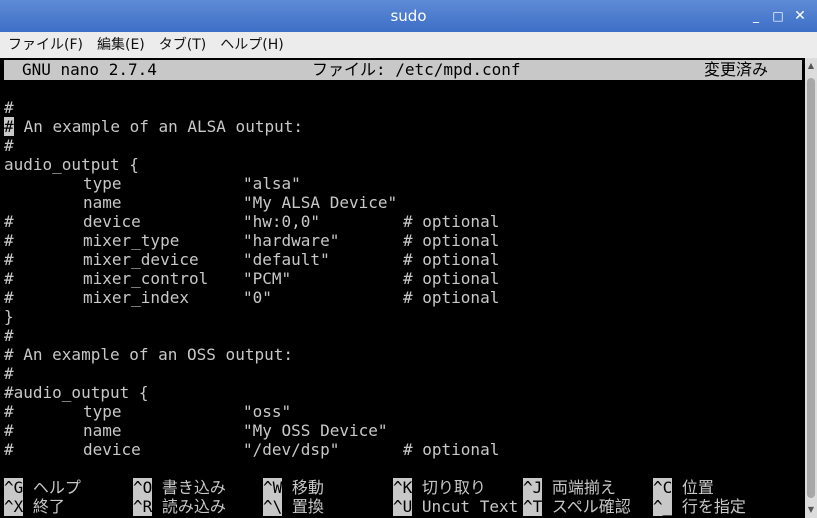 This screenshot has width=817, height=518. I want to click on scrollbar: ▲ ▼, so click(811, 288).